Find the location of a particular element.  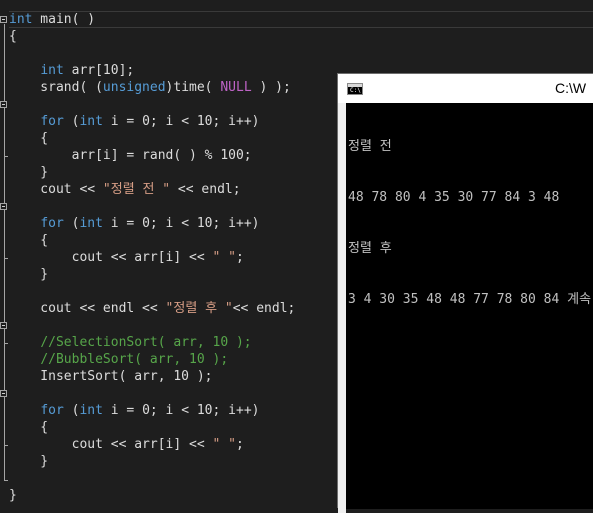

code-line: srand( (unsigned)time( NULL ) ); is located at coordinates (152, 87).